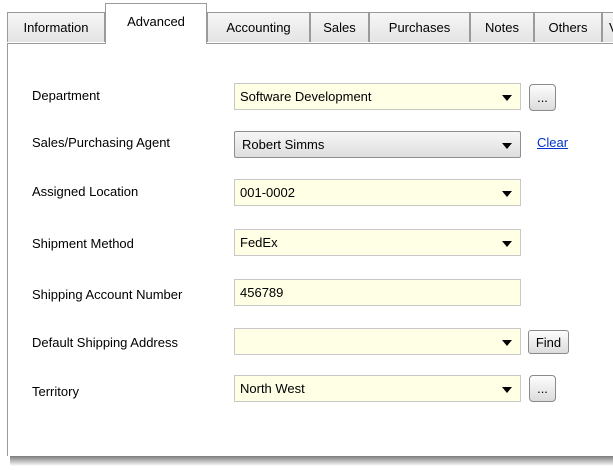  What do you see at coordinates (377, 242) in the screenshot?
I see `shipment-select: FedEx` at bounding box center [377, 242].